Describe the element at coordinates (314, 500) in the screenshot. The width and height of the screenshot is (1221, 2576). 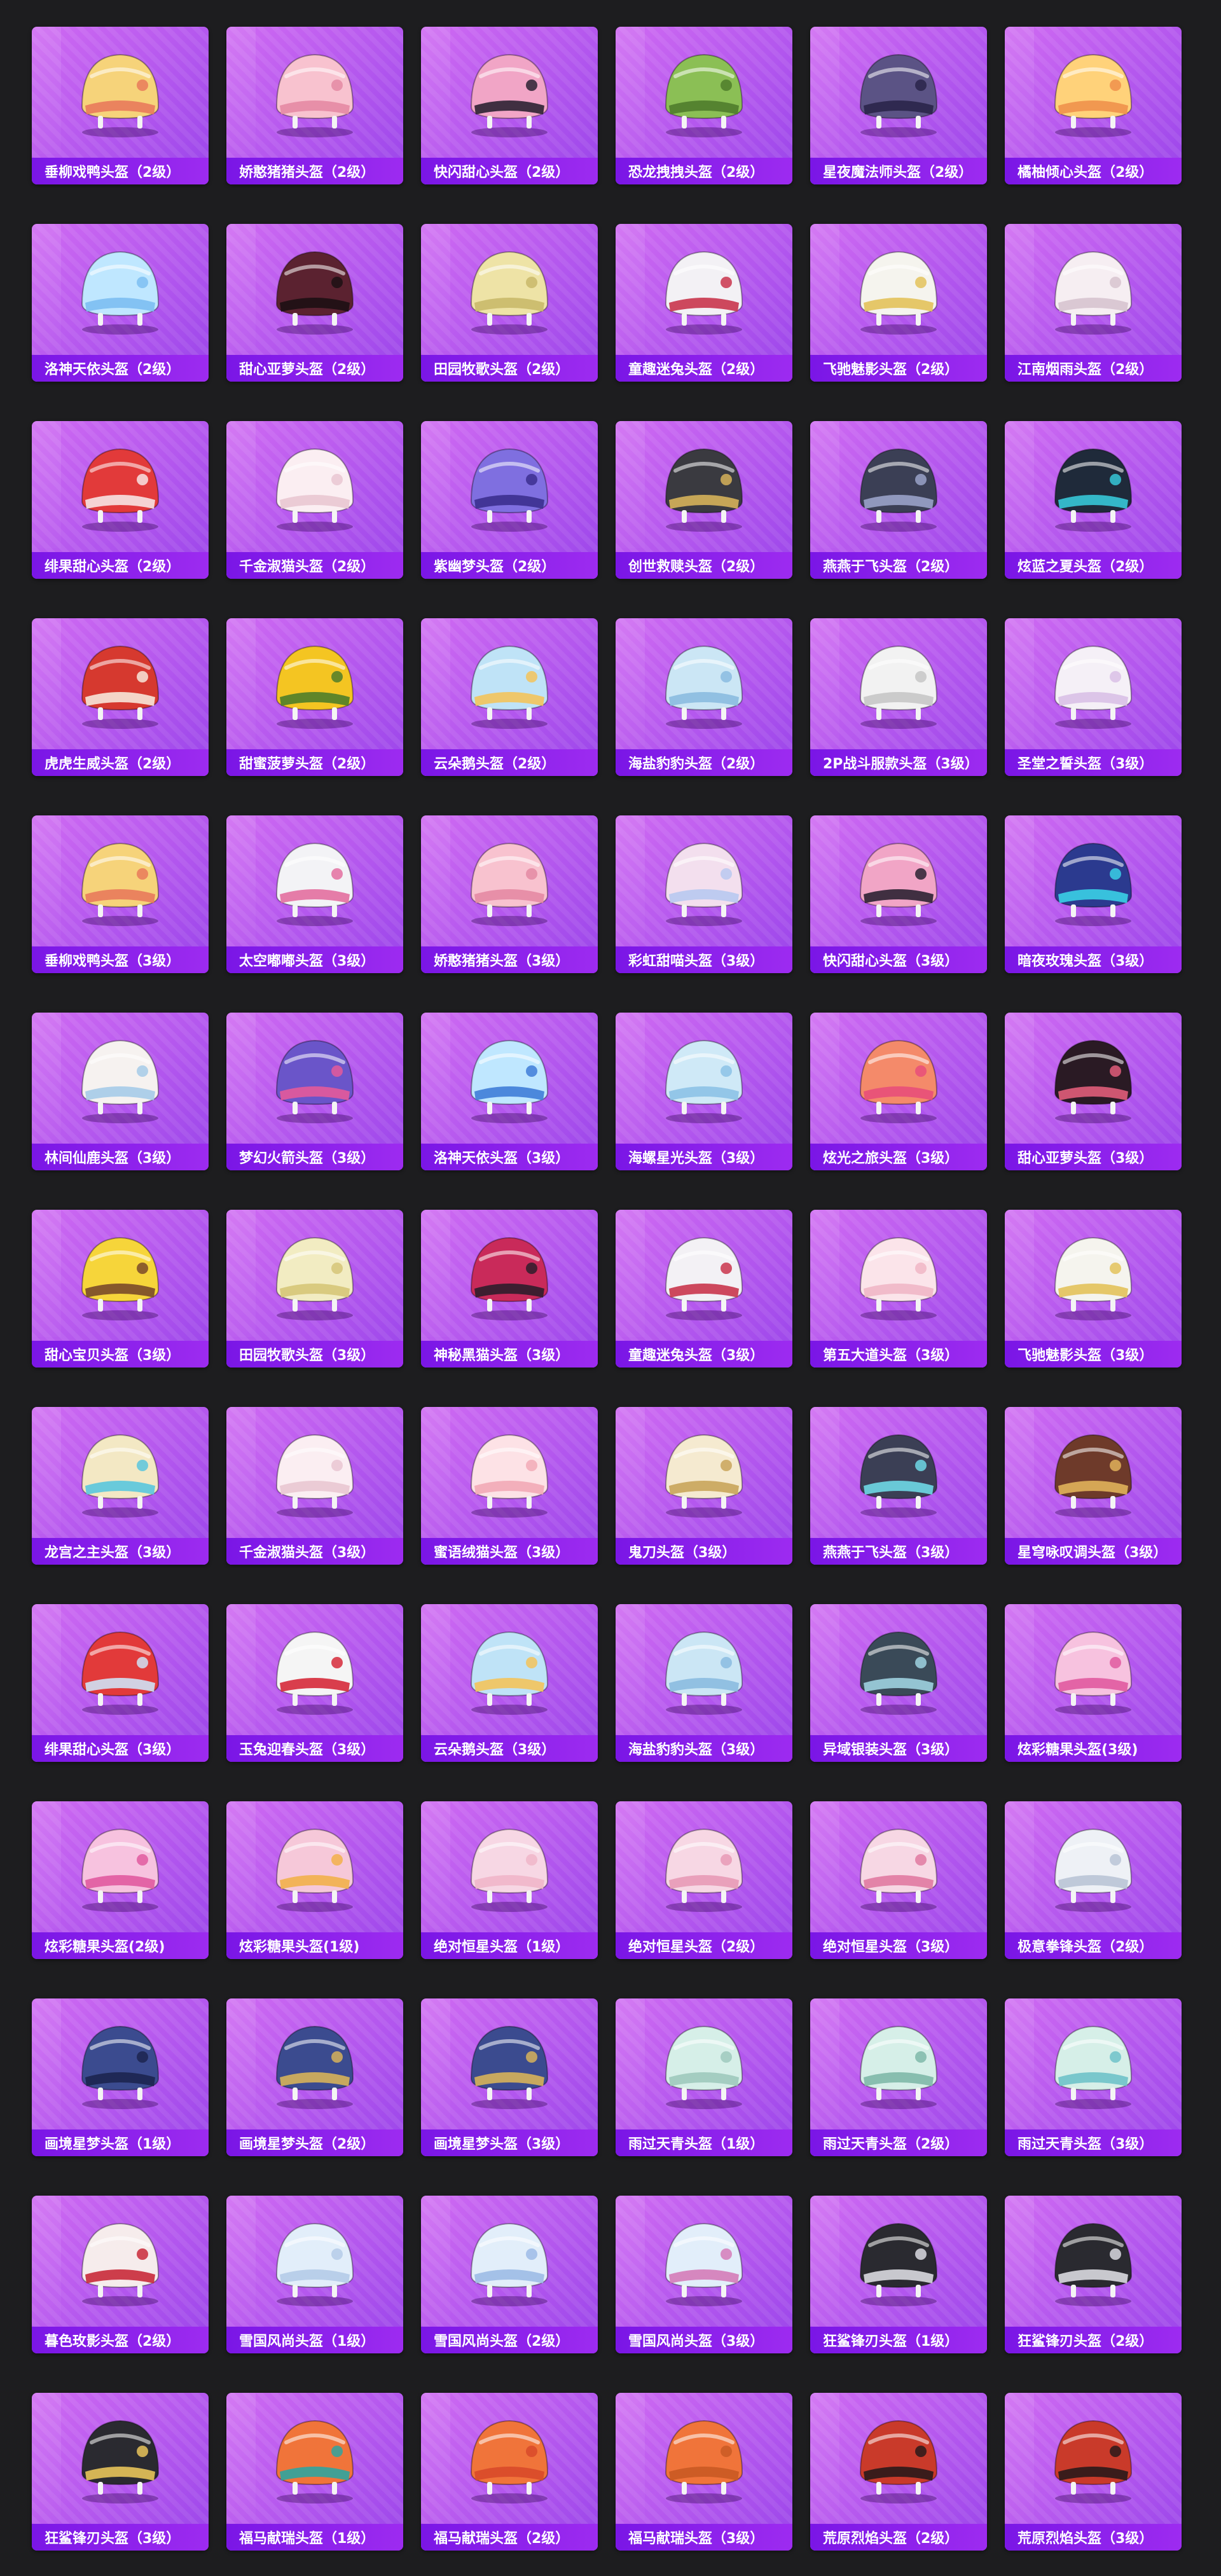
I see `helmet-card: 千金淑猫头盔（2级）` at that location.